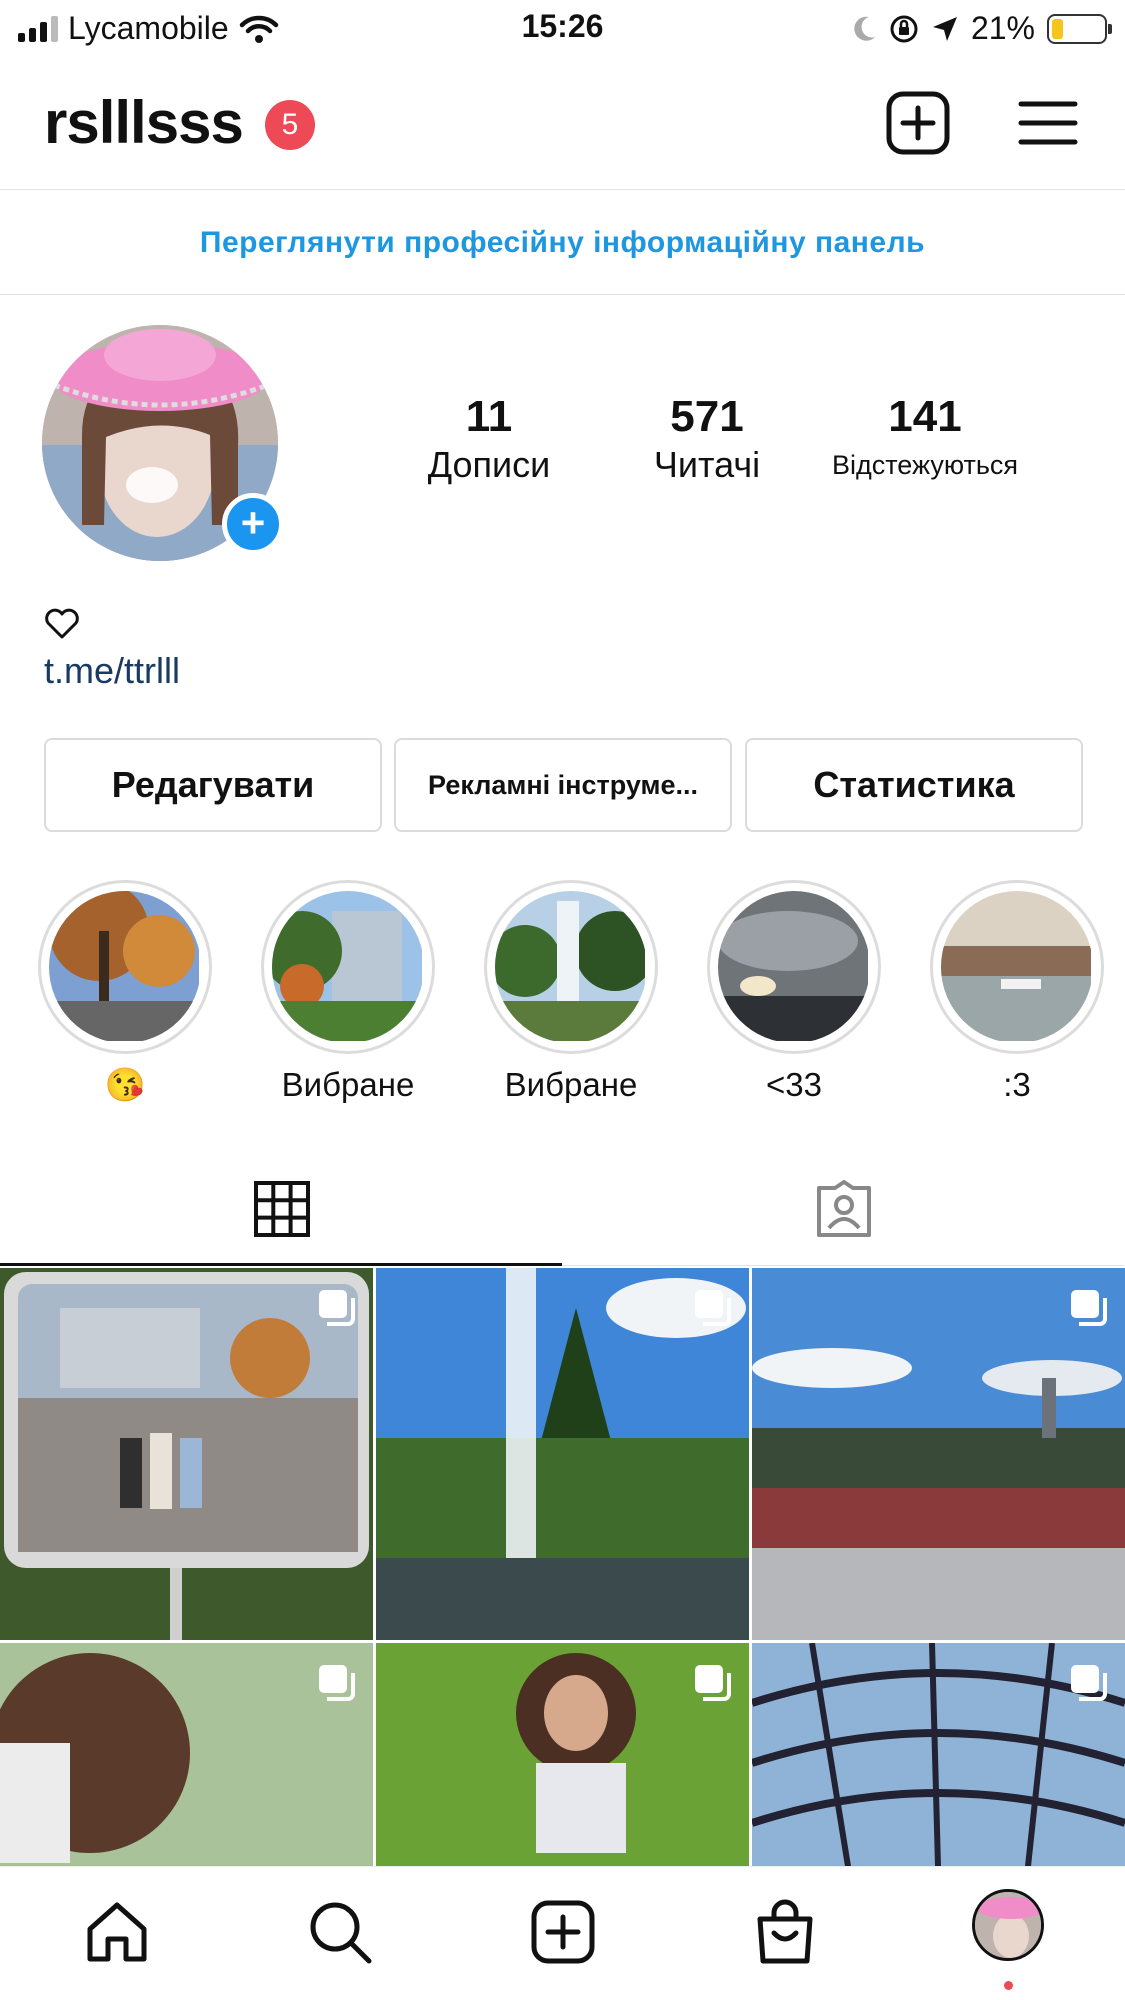 Image resolution: width=1125 pixels, height=2000 pixels. Describe the element at coordinates (785, 1932) in the screenshot. I see `shop-icon` at that location.